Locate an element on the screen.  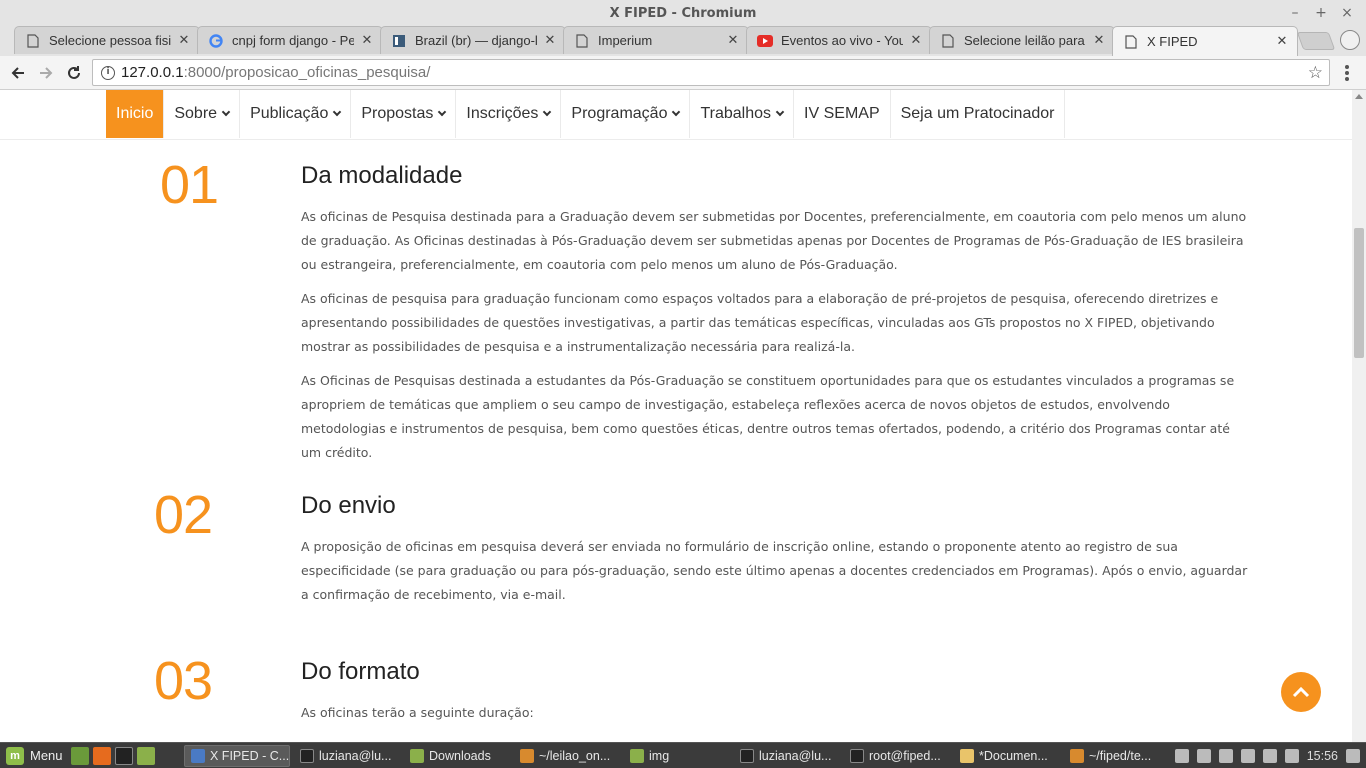
nav-item-iv-semap: IV SEMAP is located at coordinates (842, 114).